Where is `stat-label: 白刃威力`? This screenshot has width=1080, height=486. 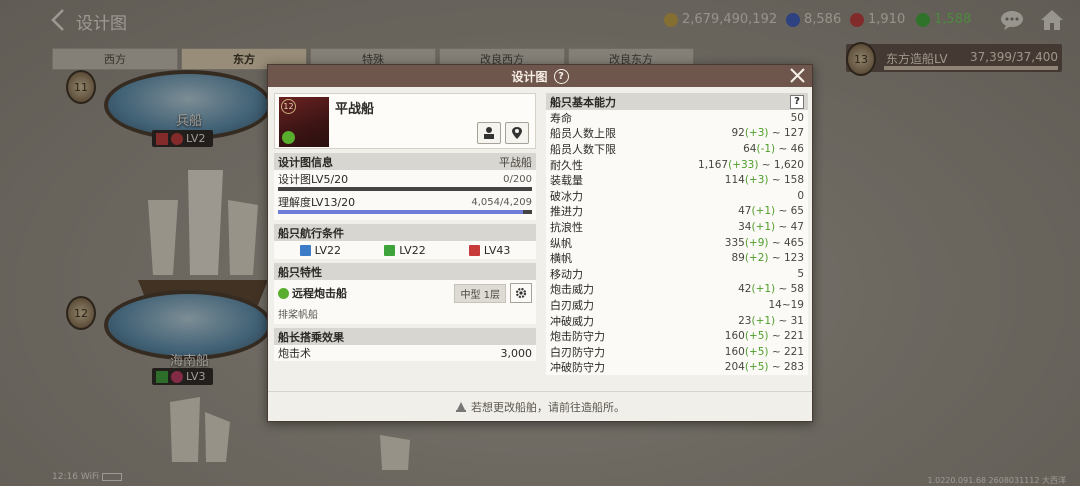
stat-label: 白刃威力 is located at coordinates (572, 305).